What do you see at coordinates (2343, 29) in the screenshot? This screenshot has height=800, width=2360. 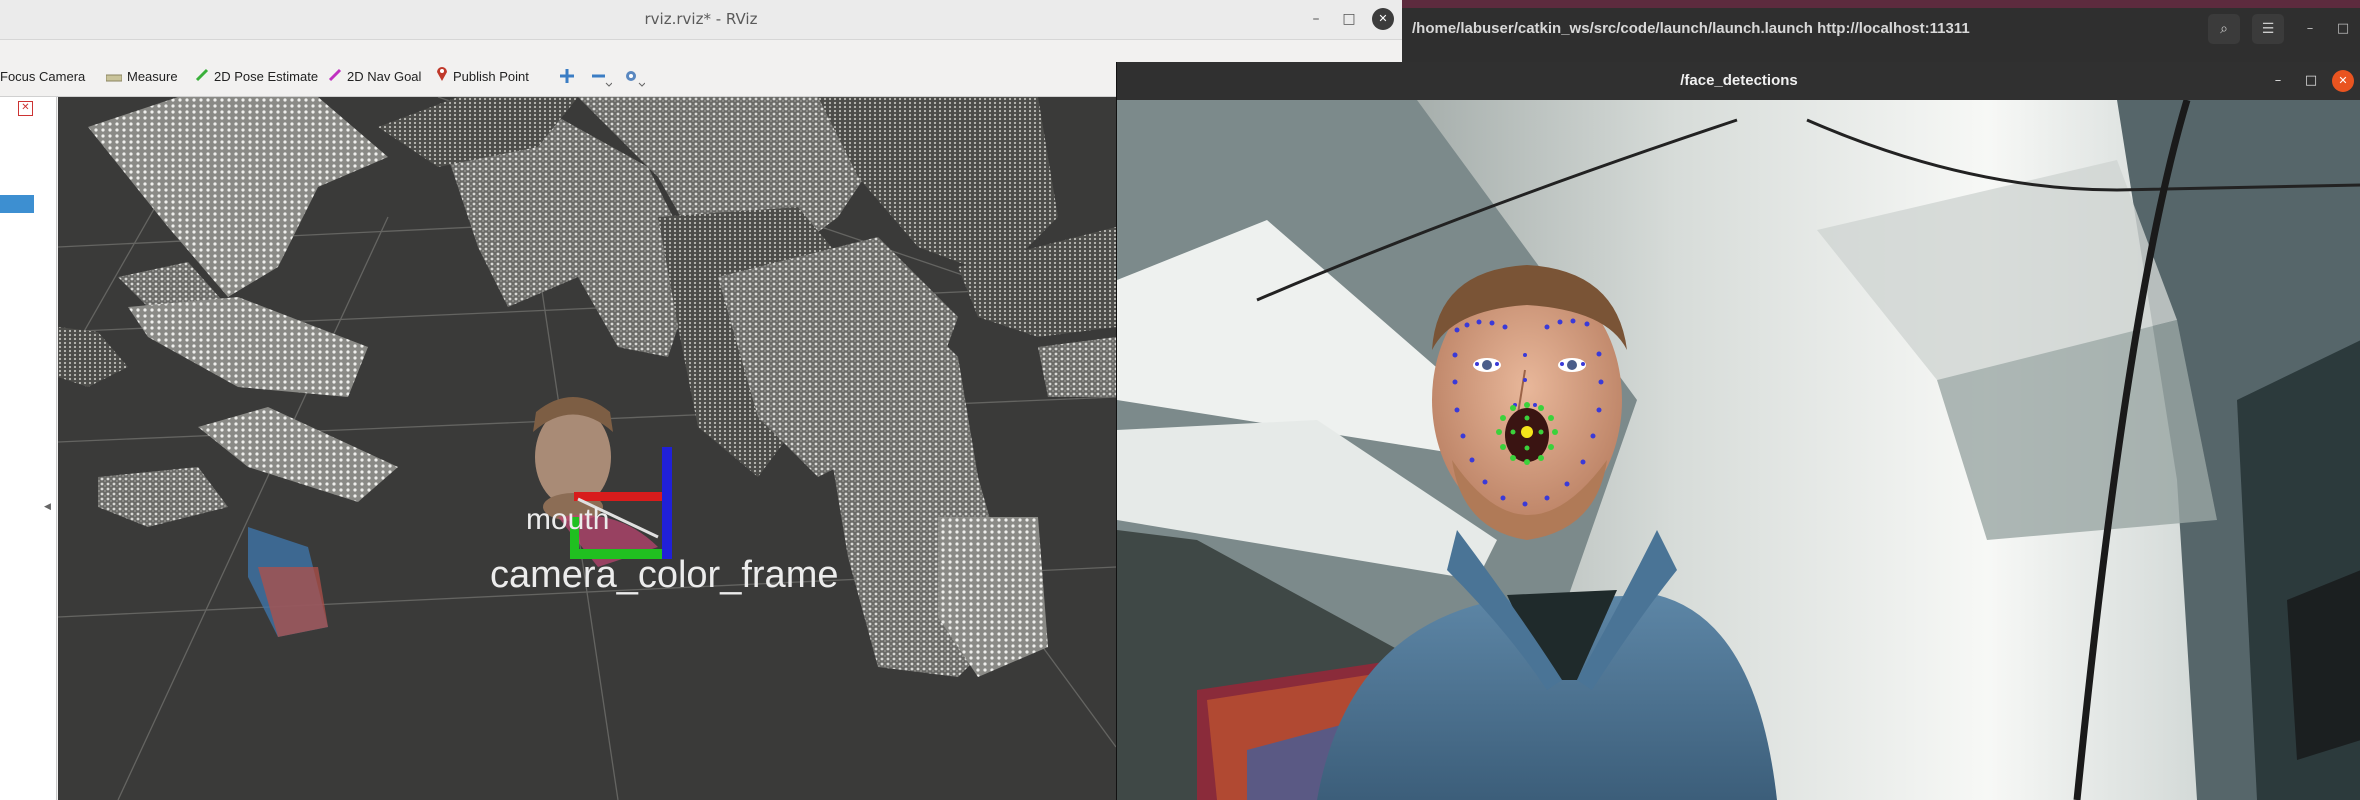 I see `terminal-maximize-button: □` at bounding box center [2343, 29].